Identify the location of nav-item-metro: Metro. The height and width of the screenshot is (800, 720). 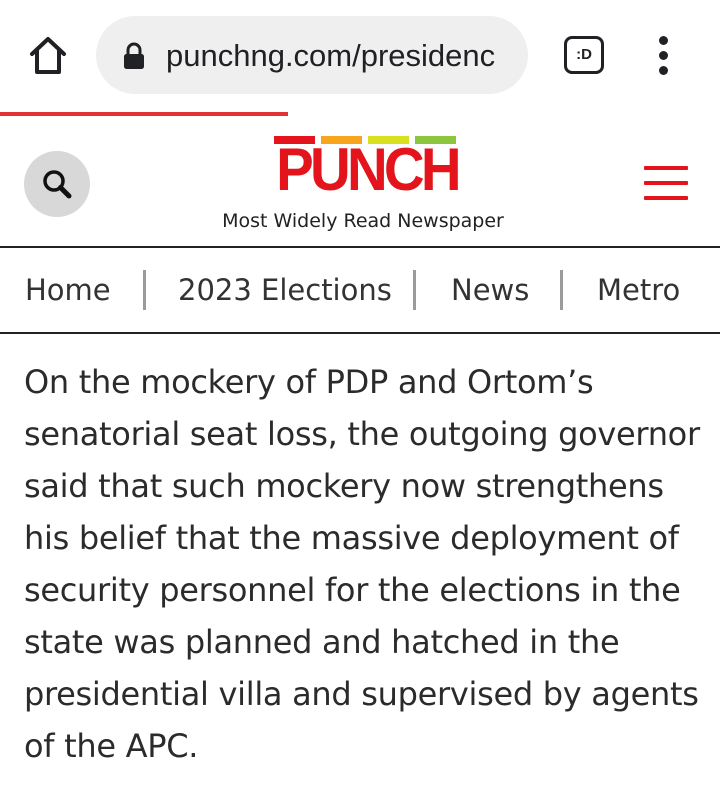
(638, 290).